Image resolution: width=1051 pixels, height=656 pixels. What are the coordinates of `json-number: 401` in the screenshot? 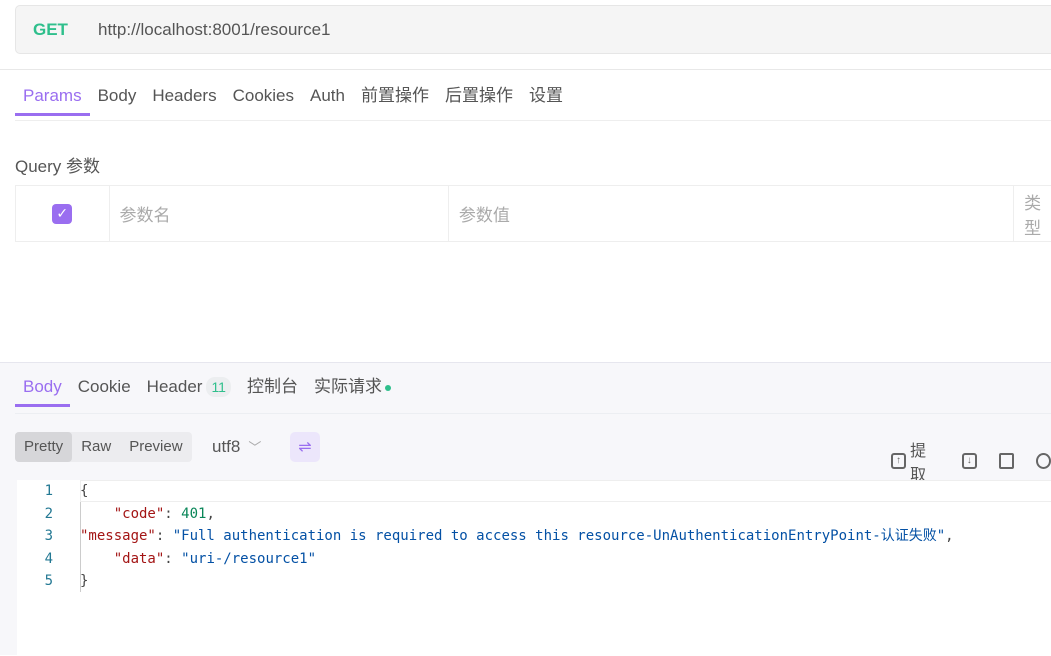 It's located at (194, 513).